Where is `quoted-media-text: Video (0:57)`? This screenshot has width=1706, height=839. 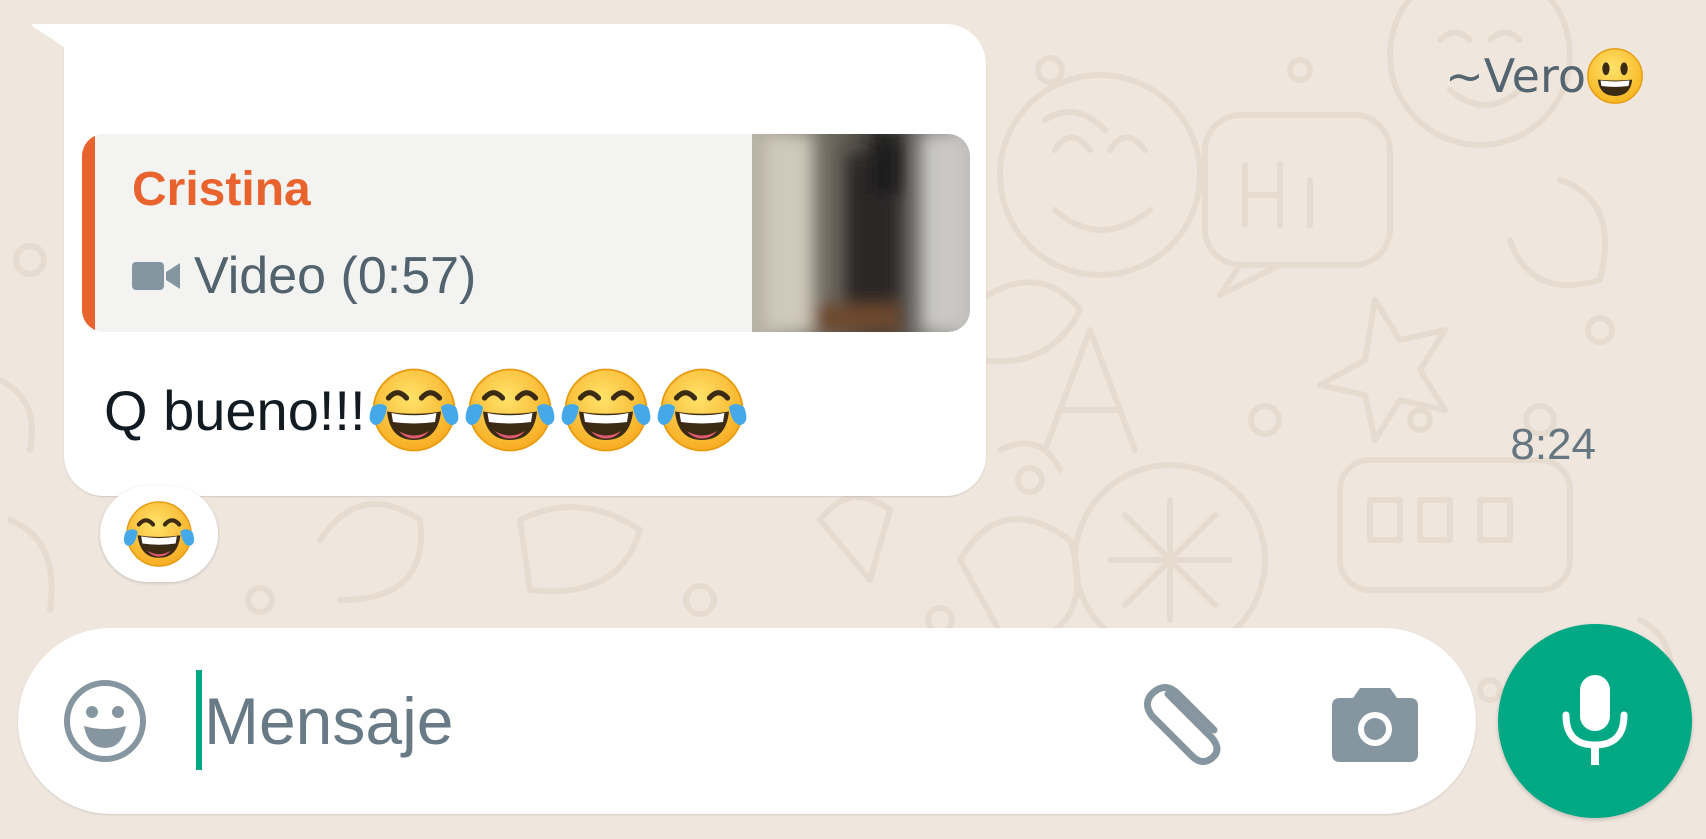 quoted-media-text: Video (0:57) is located at coordinates (335, 276).